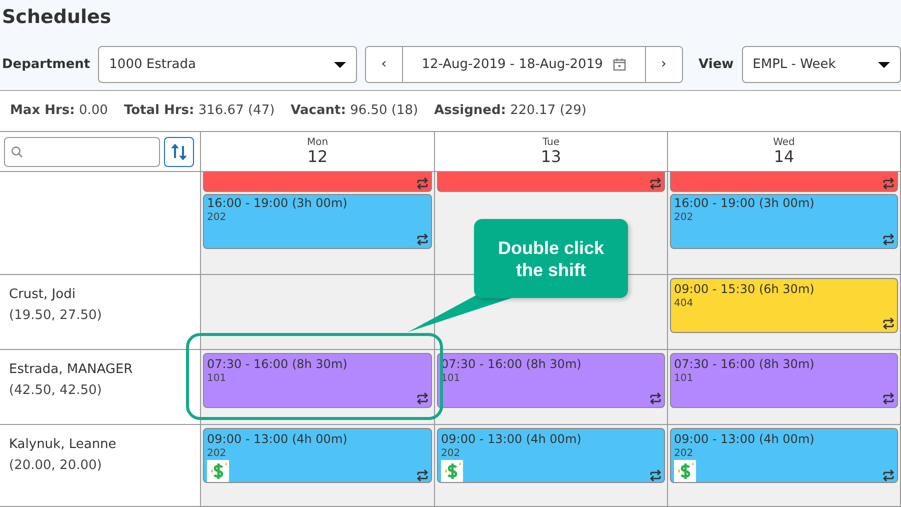 The image size is (901, 507). What do you see at coordinates (551, 157) in the screenshot?
I see `day-date: 13` at bounding box center [551, 157].